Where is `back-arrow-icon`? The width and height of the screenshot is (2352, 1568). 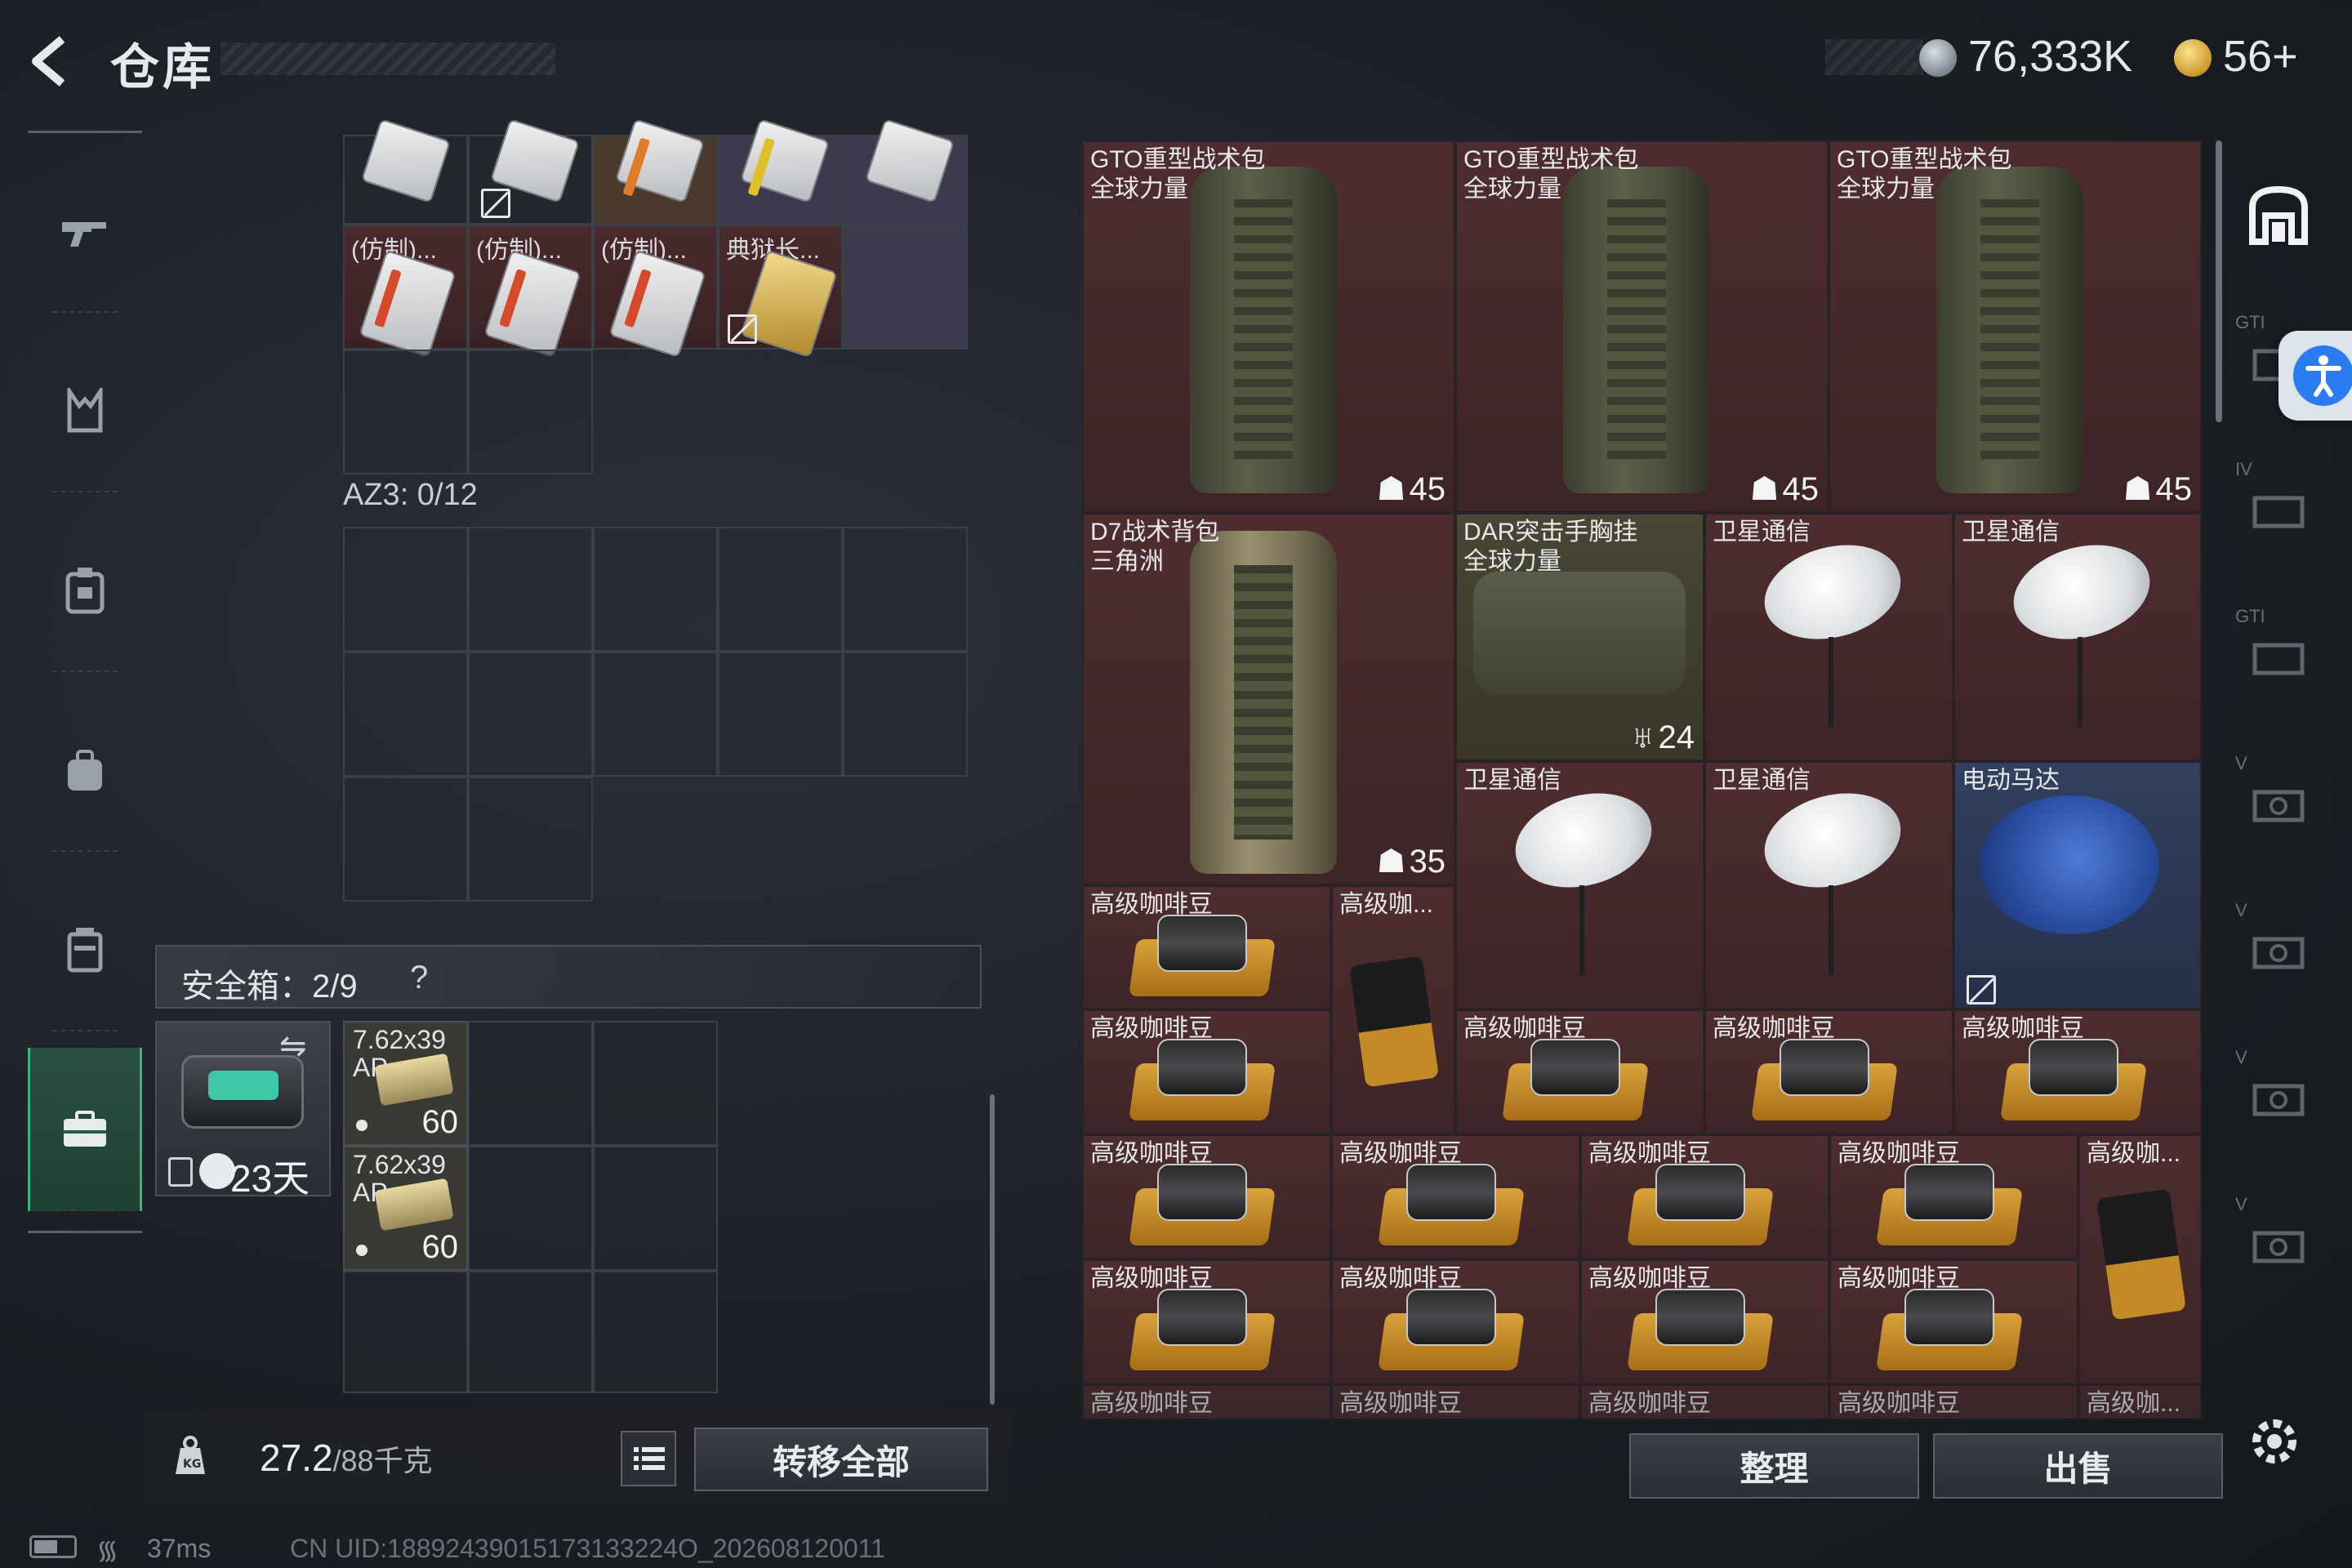
back-arrow-icon is located at coordinates (53, 61).